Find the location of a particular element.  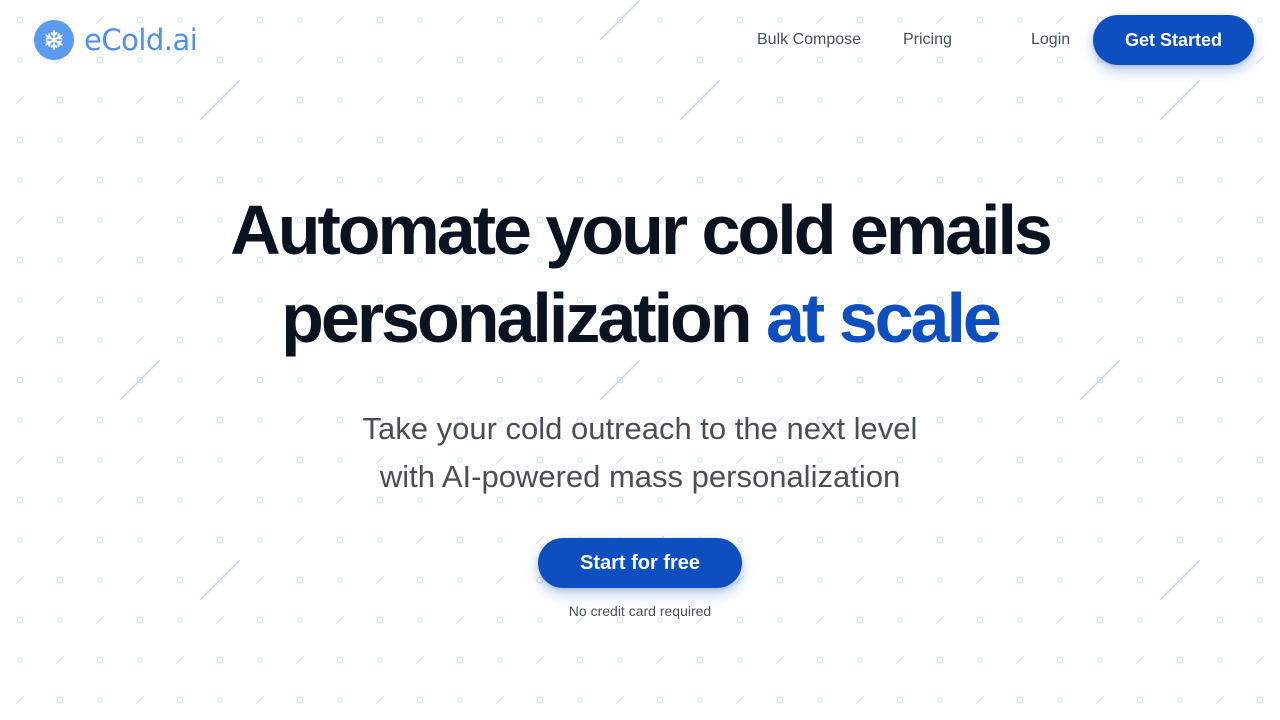

start-for-free-button: Start for free is located at coordinates (640, 563).